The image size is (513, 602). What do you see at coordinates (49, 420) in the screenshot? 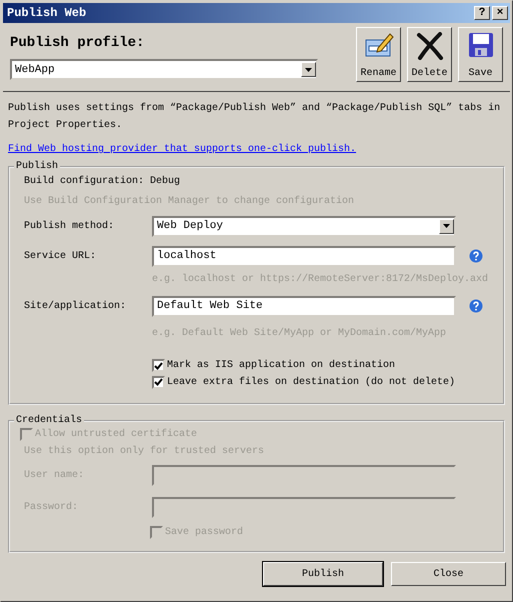
I see `group-title: Credentials` at bounding box center [49, 420].